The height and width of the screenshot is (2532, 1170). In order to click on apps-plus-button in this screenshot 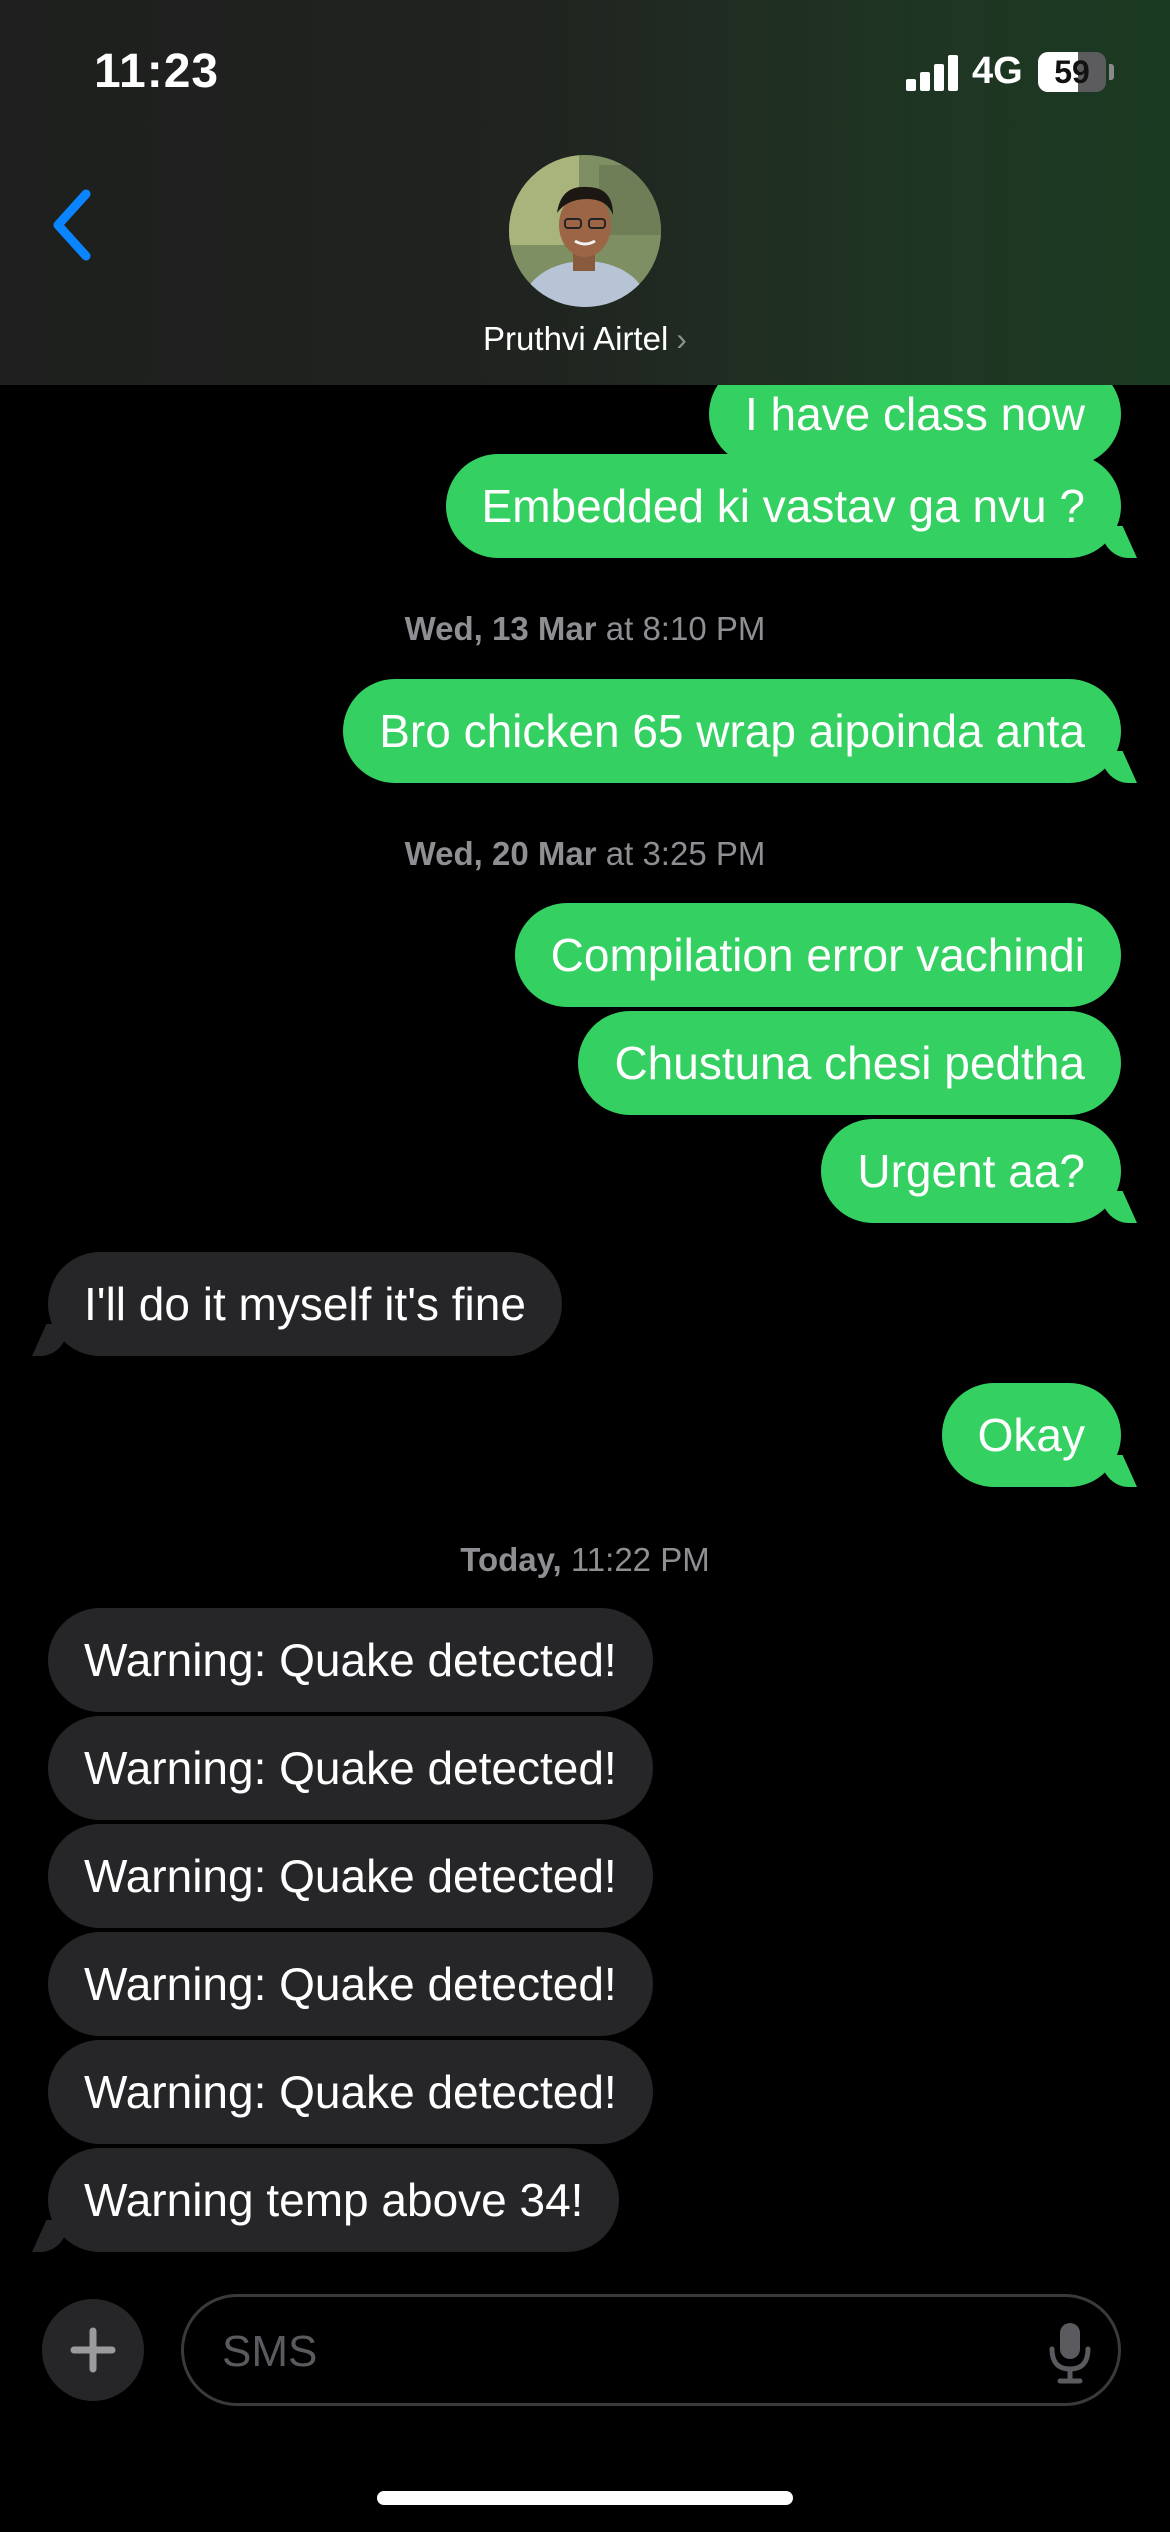, I will do `click(93, 2350)`.